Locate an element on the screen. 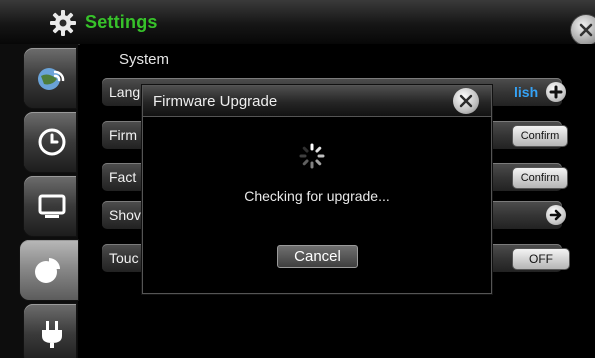 The height and width of the screenshot is (358, 595). sidebar-item-display is located at coordinates (50, 206).